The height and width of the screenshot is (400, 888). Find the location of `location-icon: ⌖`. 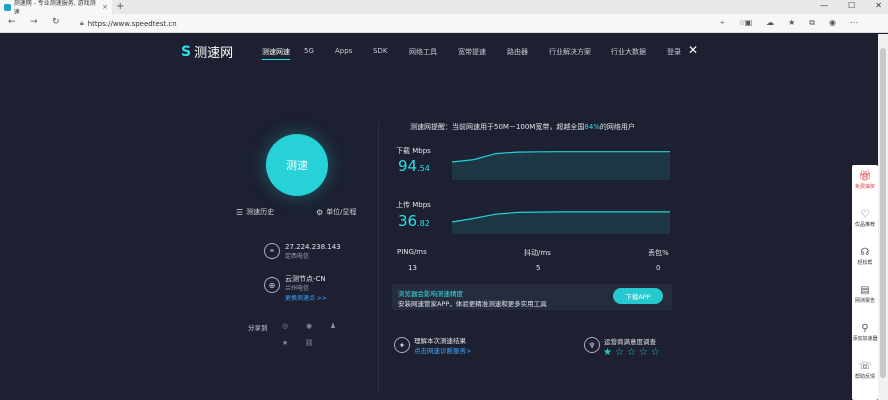

location-icon: ⌖ is located at coordinates (722, 23).